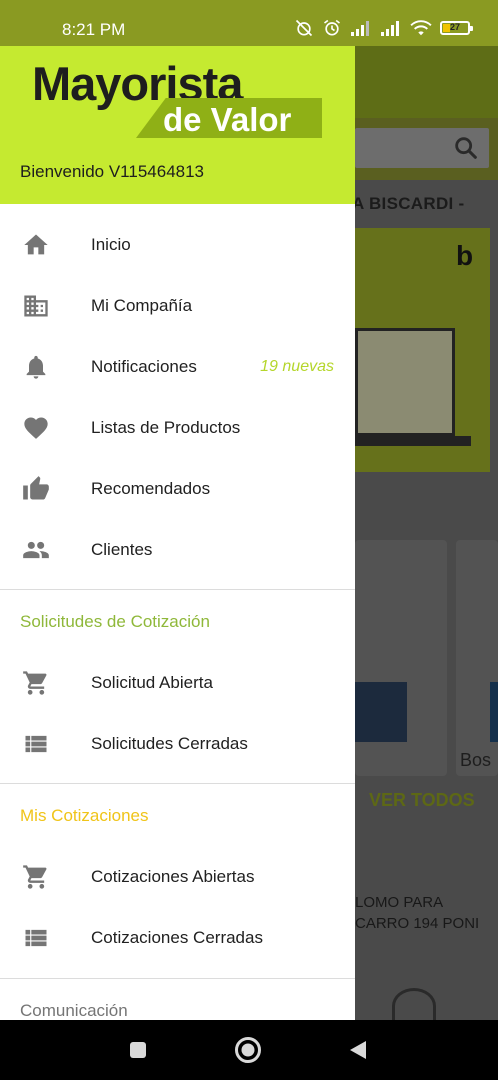 The image size is (498, 1080). I want to click on bell-icon, so click(36, 367).